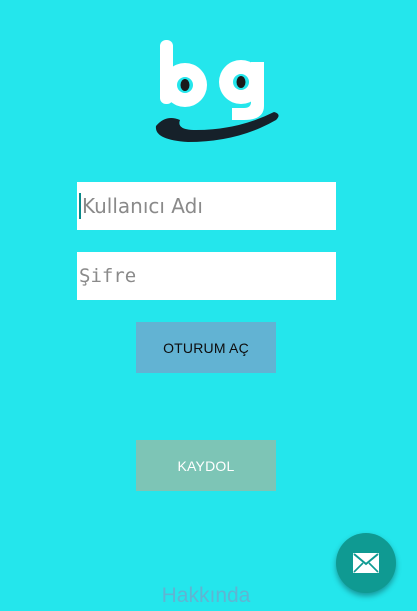 Image resolution: width=417 pixels, height=611 pixels. I want to click on username-input: Kullanıcı Adı, so click(206, 206).